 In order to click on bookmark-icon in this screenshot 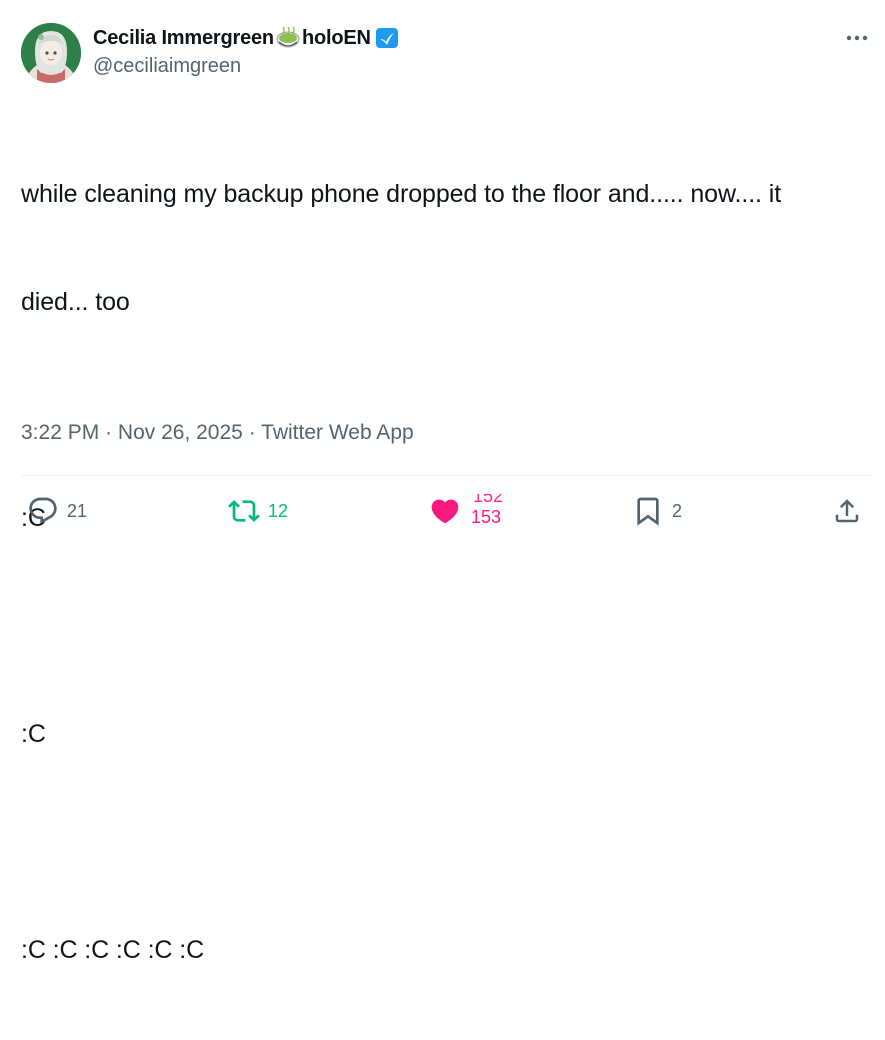, I will do `click(648, 511)`.